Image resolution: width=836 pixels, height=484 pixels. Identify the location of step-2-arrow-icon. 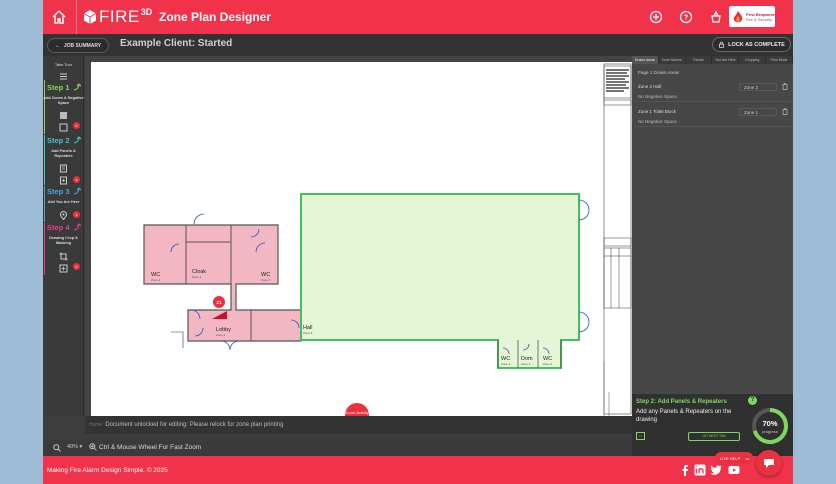
(77, 140).